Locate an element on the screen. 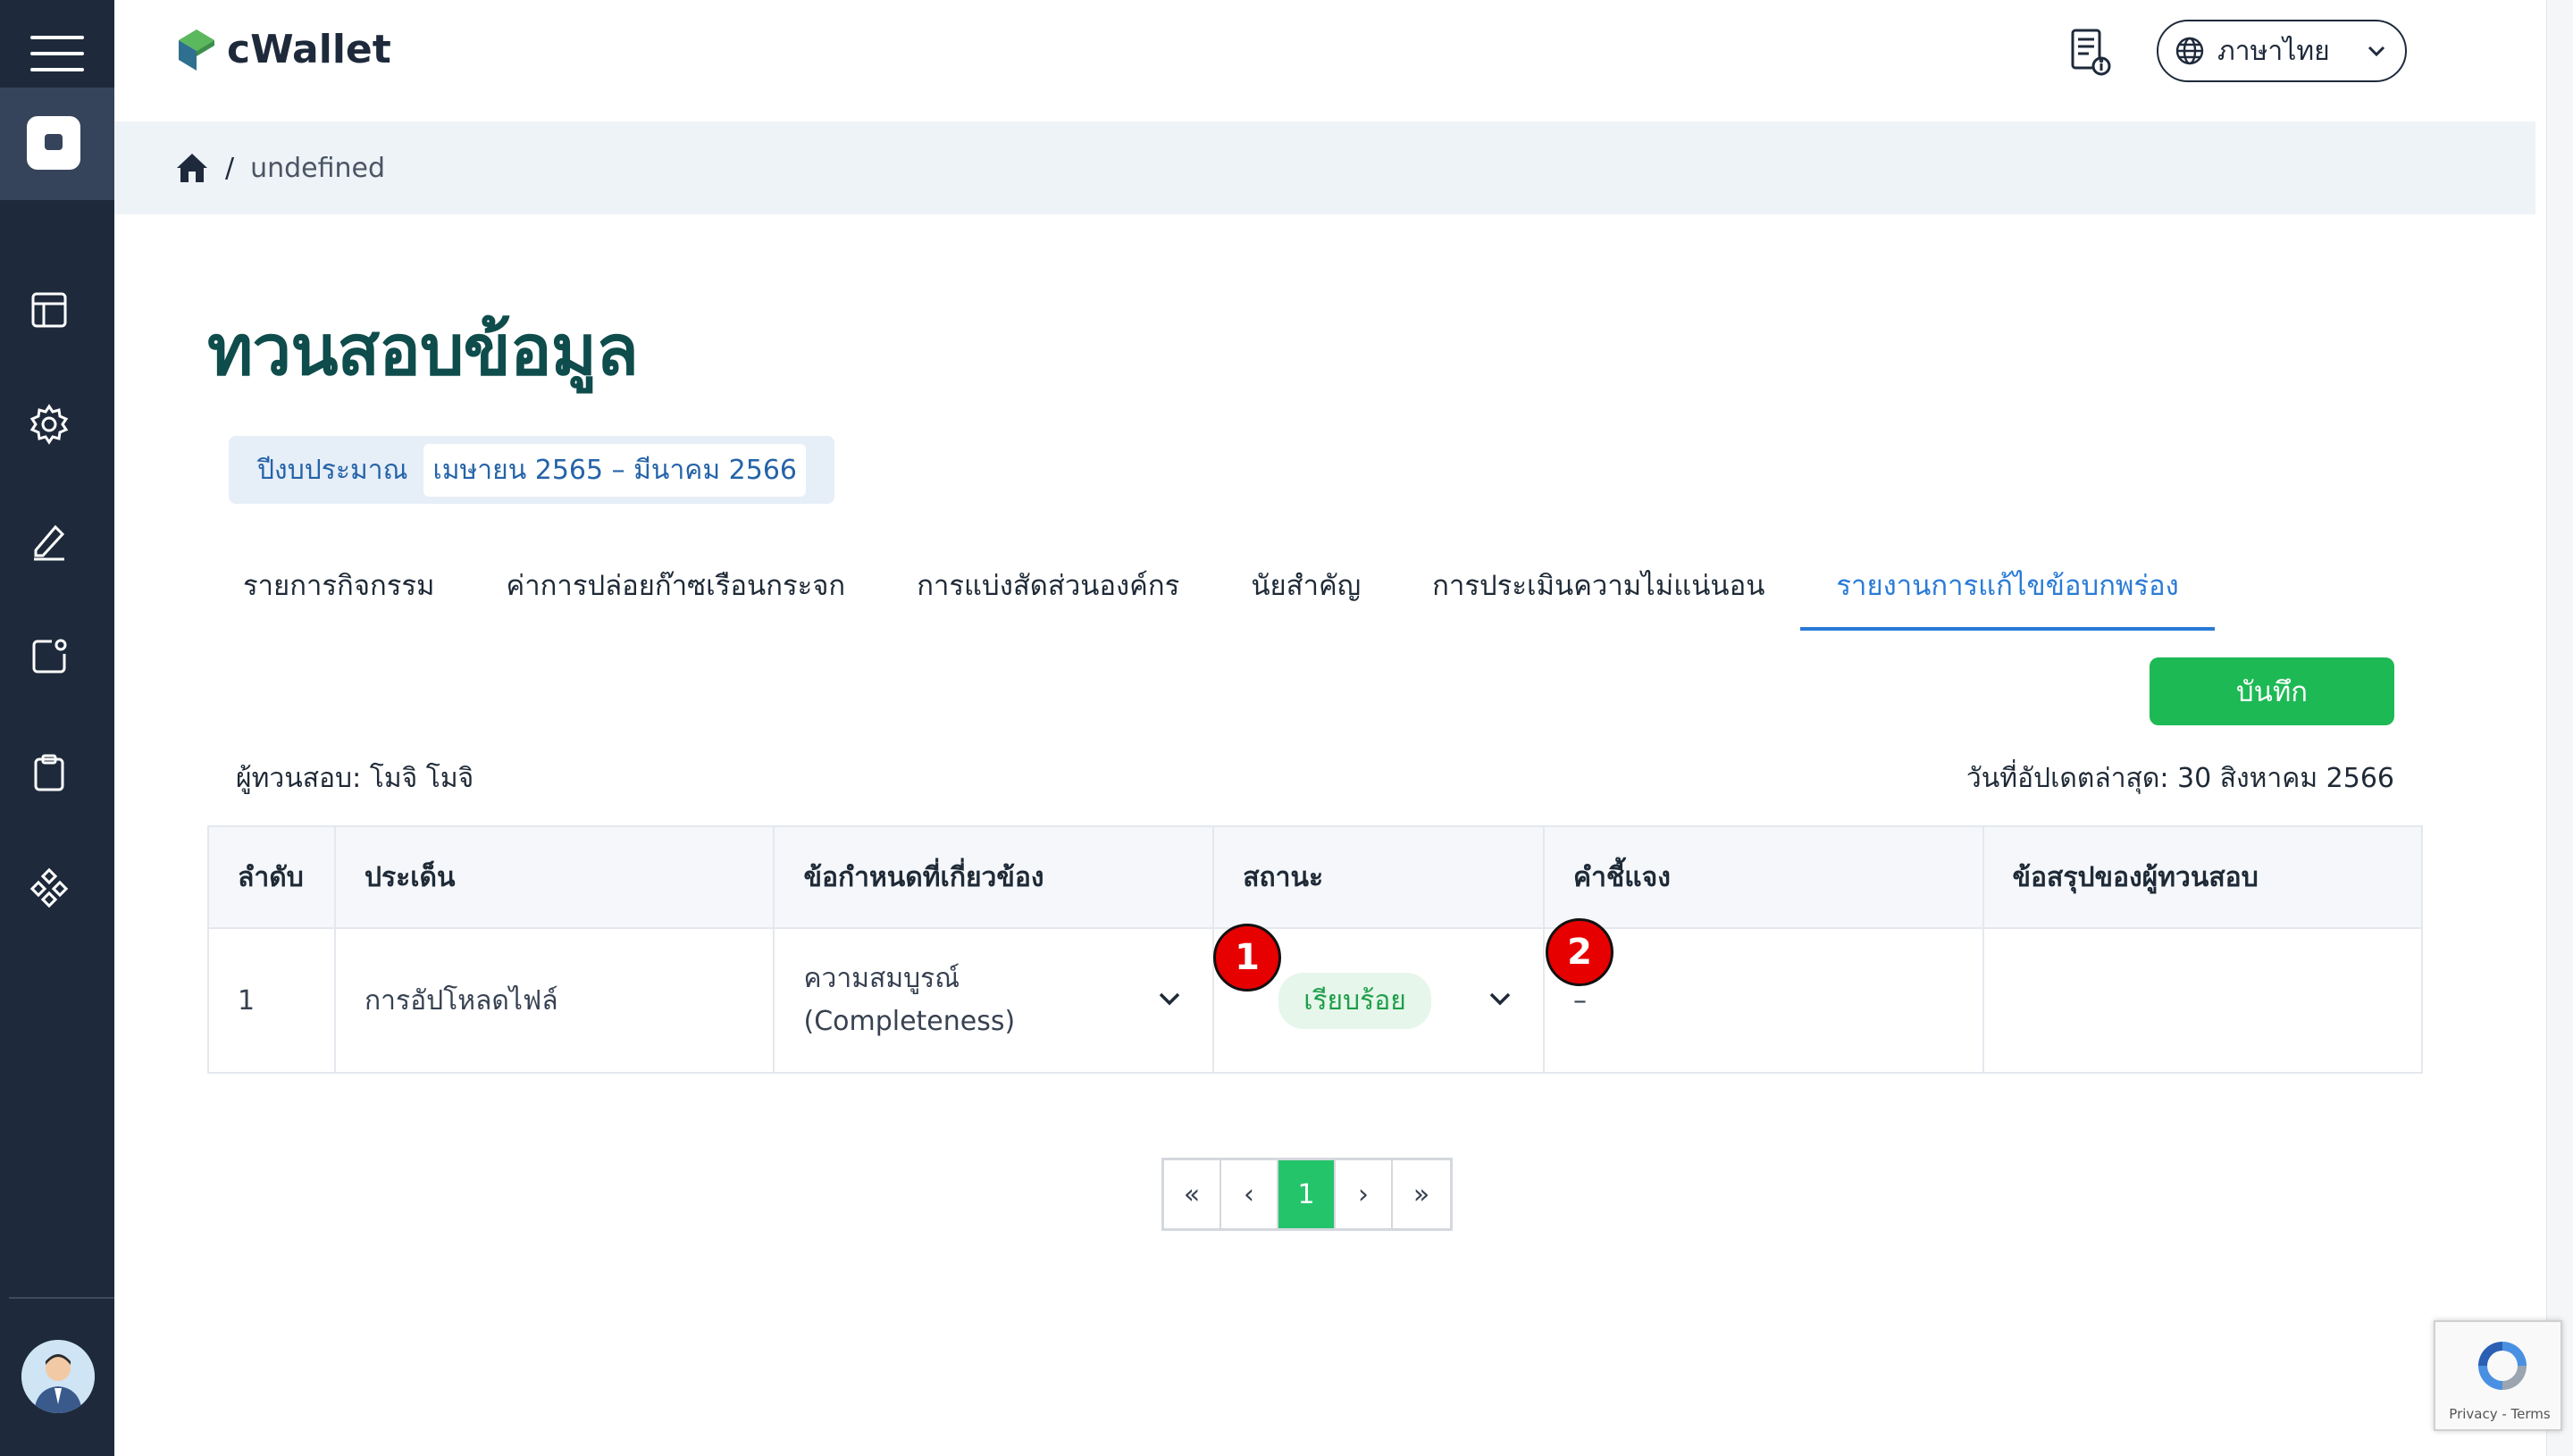  page-last-button: » is located at coordinates (1421, 1194).